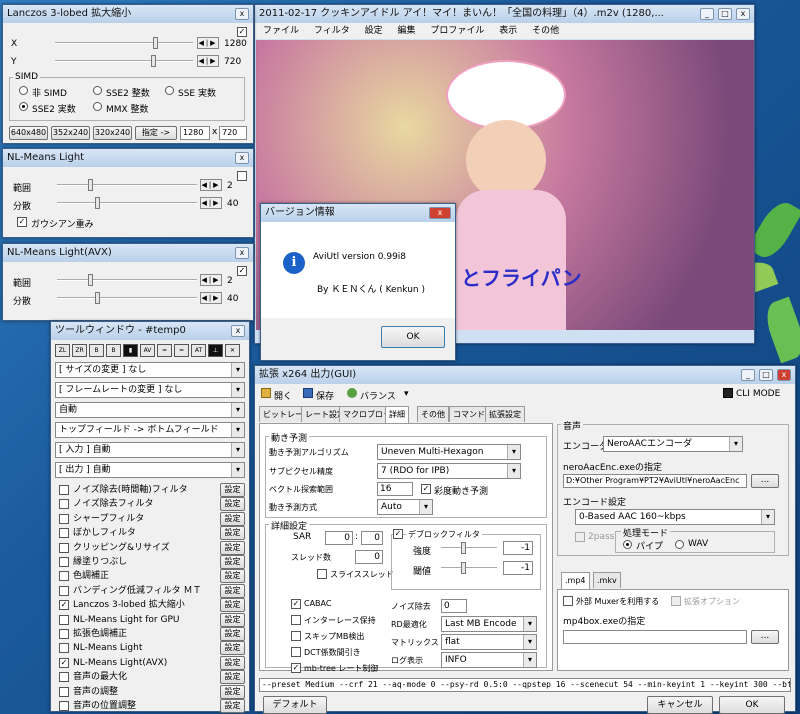 The image size is (800, 714). I want to click on filter-row: ノイズ除去(時間軸)フィルタ 設定, so click(152, 490).